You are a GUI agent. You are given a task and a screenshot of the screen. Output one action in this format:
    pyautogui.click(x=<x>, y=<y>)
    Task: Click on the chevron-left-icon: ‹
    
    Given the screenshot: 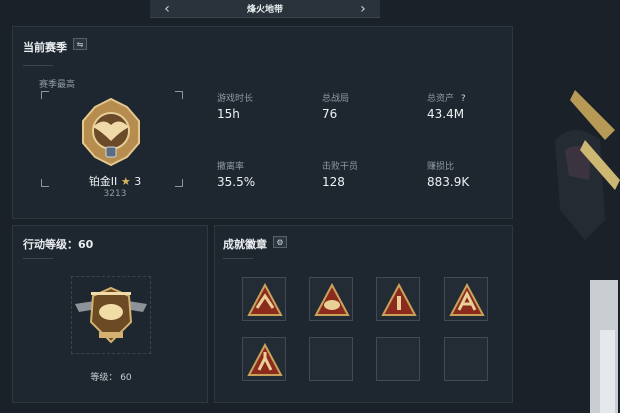 What is the action you would take?
    pyautogui.click(x=167, y=9)
    